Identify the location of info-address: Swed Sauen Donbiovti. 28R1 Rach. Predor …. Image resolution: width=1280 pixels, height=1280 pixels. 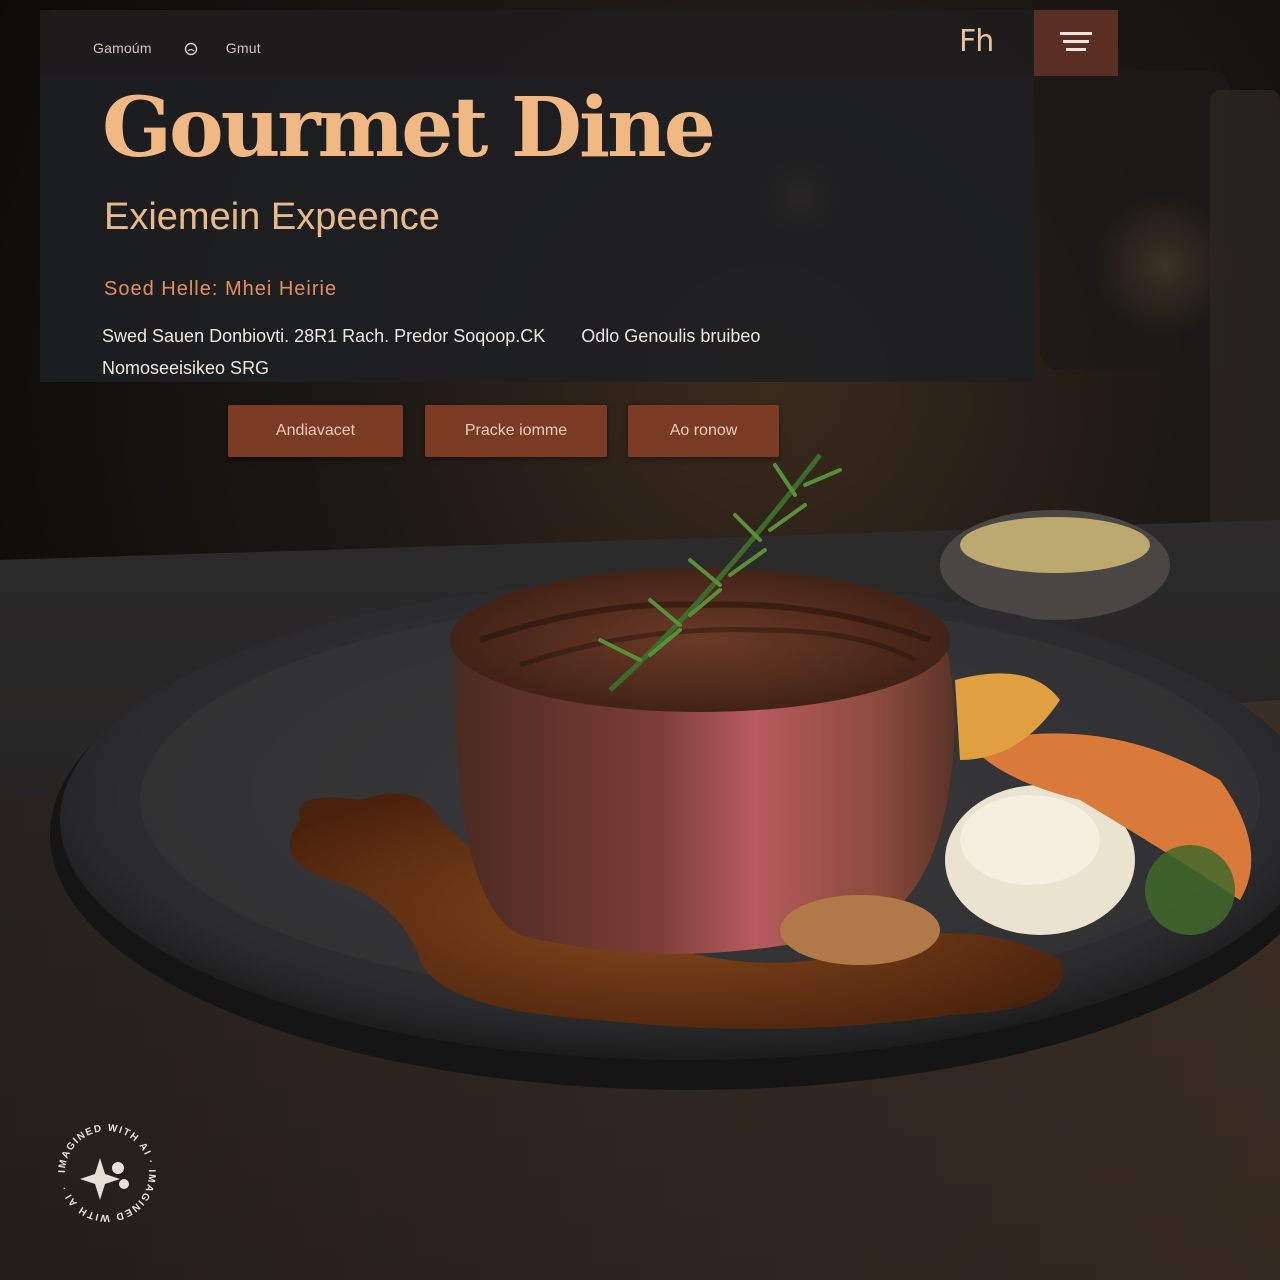
(324, 336).